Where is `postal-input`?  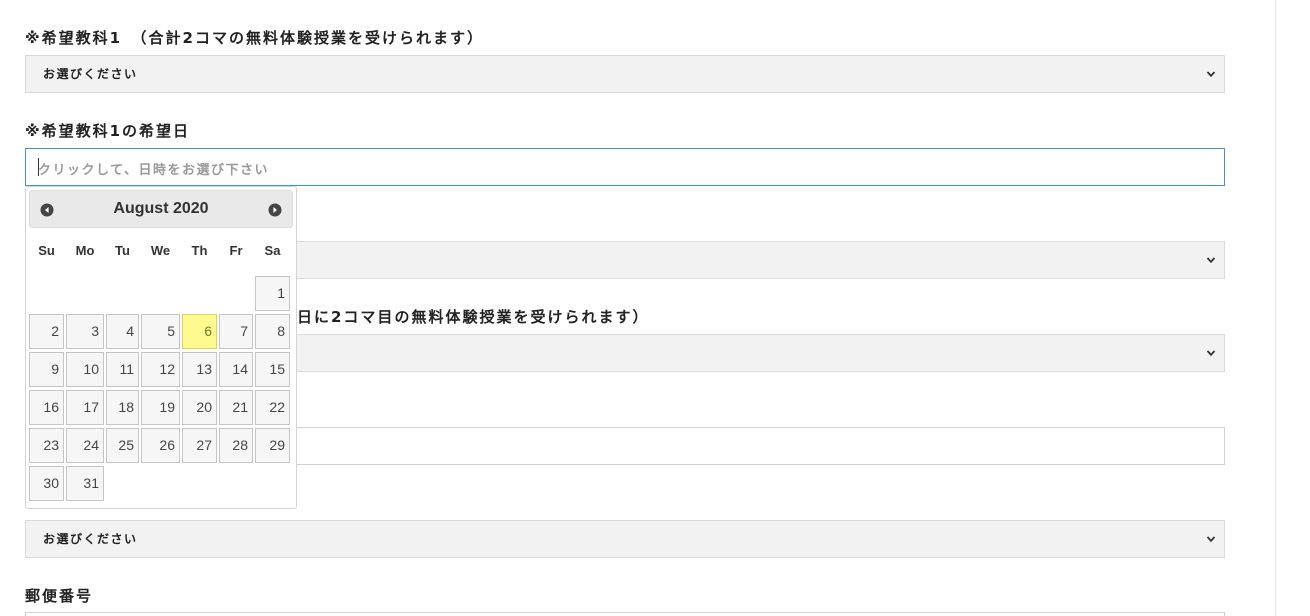 postal-input is located at coordinates (625, 614).